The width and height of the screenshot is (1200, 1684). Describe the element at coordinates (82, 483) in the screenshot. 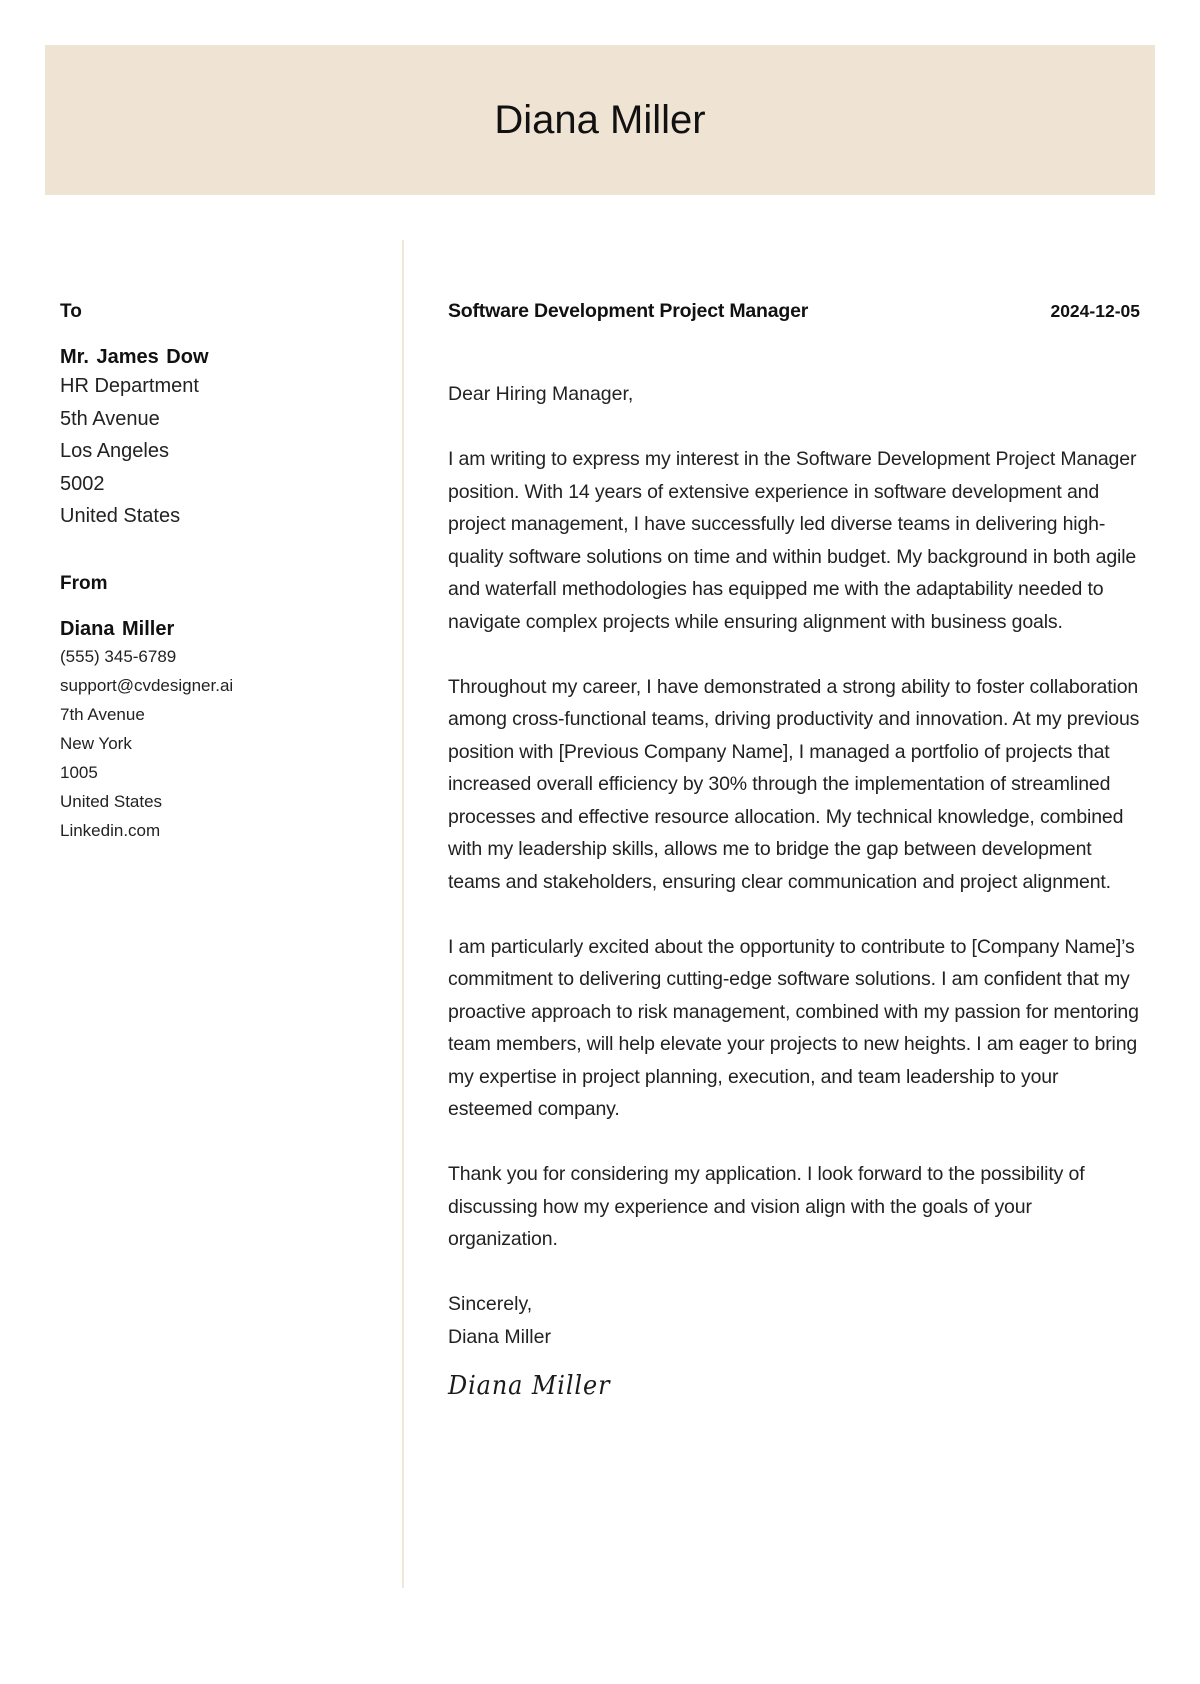

I see `recipient-postal-code: 5002` at that location.